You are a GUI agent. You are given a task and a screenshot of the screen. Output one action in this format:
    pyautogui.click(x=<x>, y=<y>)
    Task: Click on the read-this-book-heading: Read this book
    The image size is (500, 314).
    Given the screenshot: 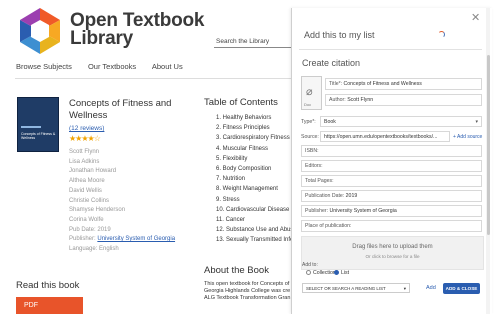 What is the action you would take?
    pyautogui.click(x=48, y=285)
    